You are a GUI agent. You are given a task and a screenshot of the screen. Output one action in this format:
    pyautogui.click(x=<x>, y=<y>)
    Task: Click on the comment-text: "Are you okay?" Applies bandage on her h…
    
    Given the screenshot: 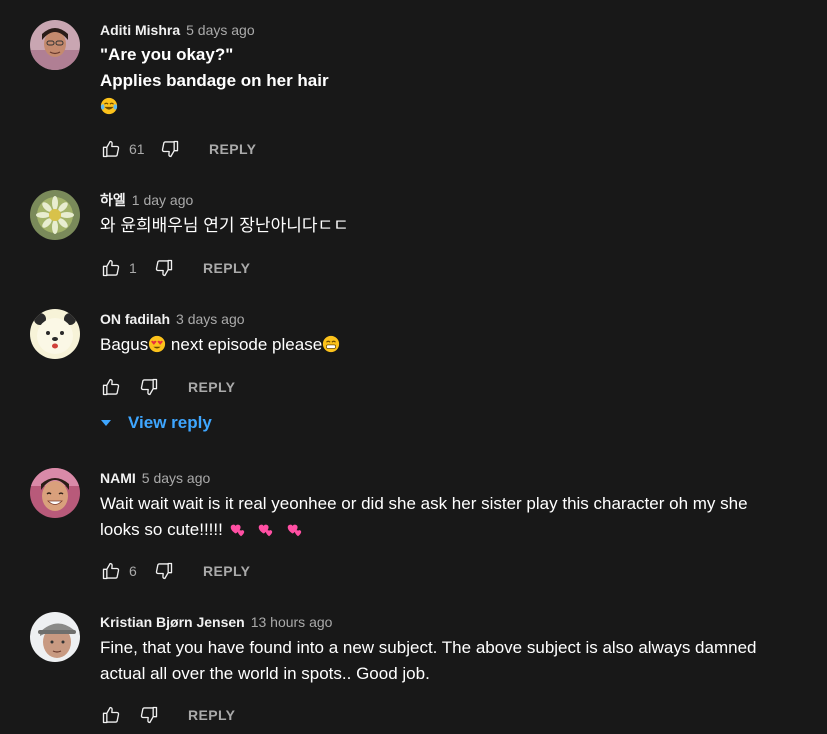 What is the action you would take?
    pyautogui.click(x=458, y=81)
    